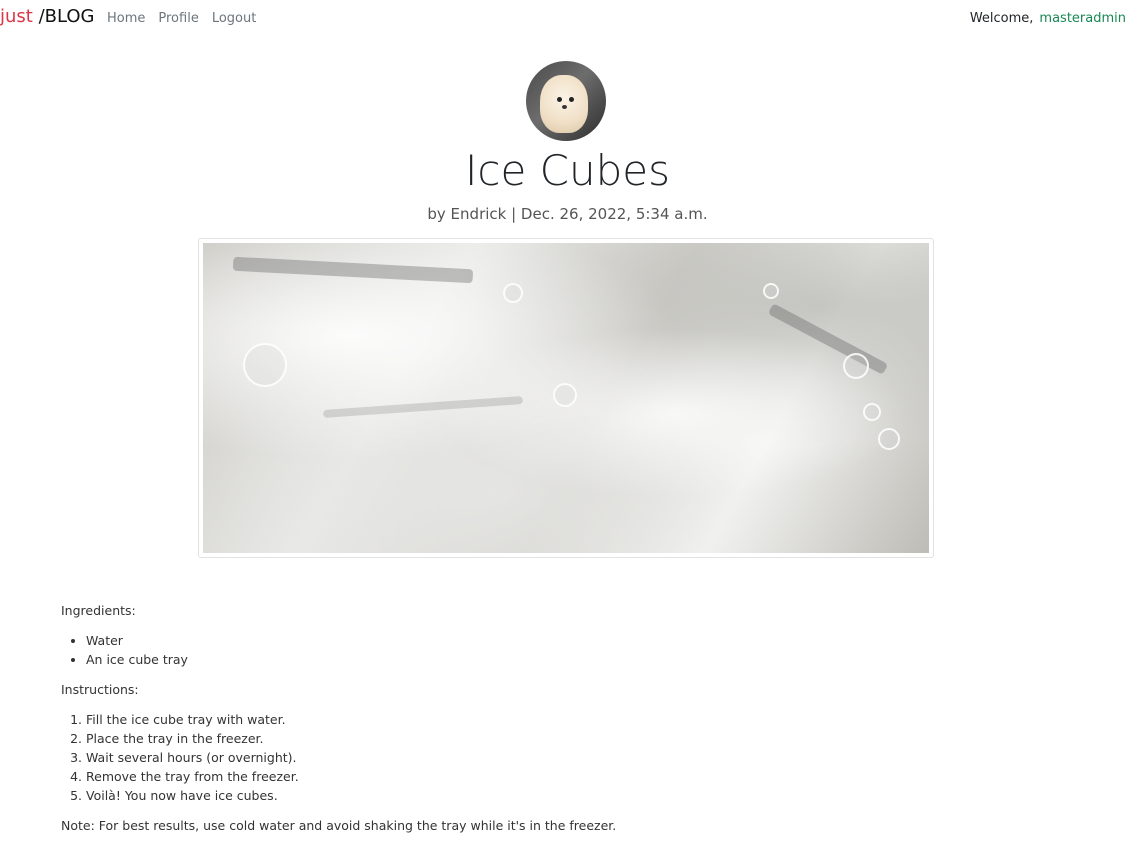  I want to click on ingredient-item: An ice cube tray, so click(573, 659).